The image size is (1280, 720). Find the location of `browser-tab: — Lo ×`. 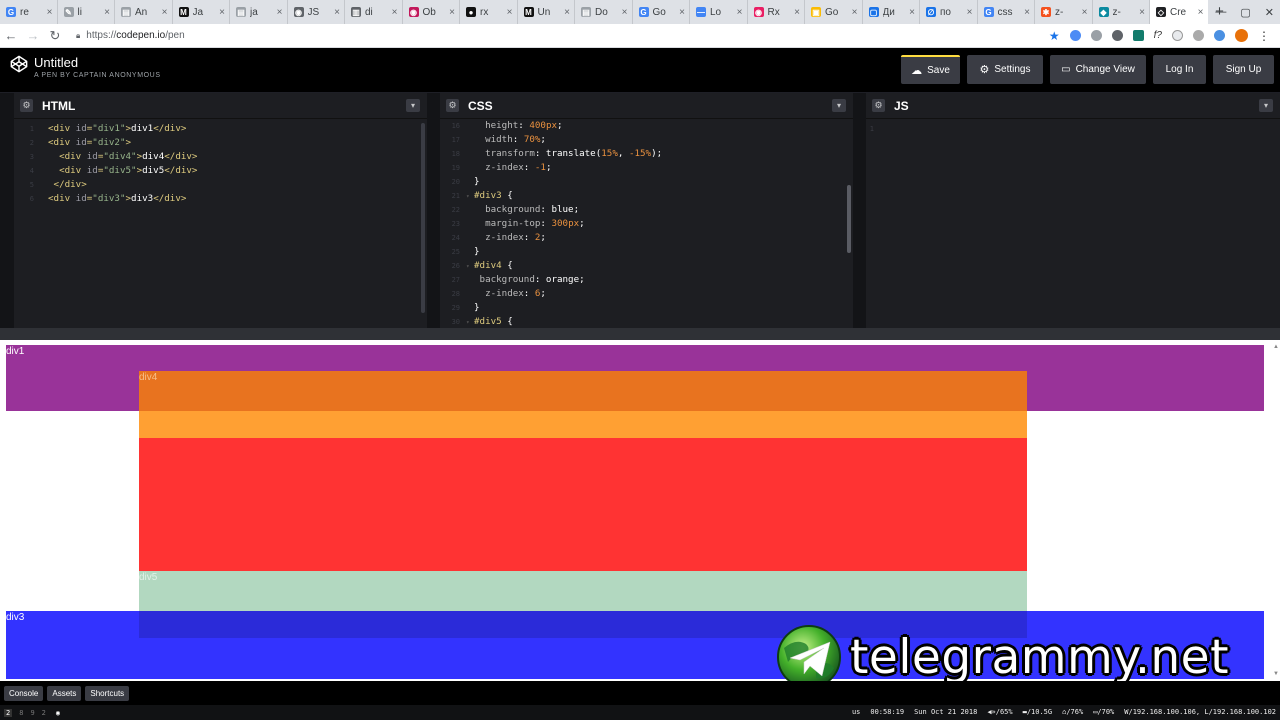

browser-tab: — Lo × is located at coordinates (719, 12).